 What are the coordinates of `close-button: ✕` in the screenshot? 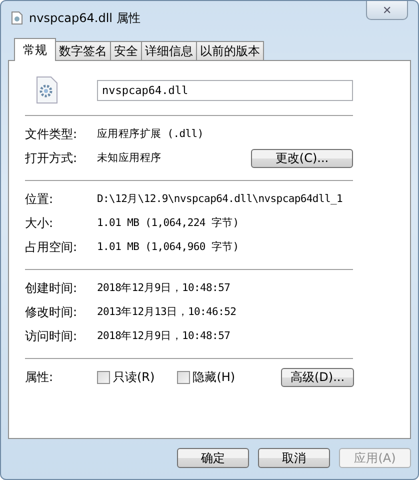 It's located at (387, 10).